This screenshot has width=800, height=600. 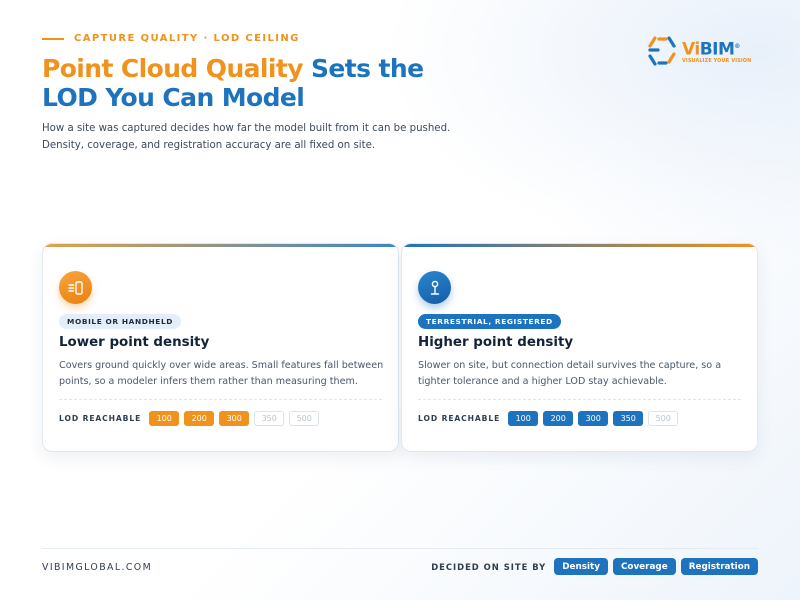 I want to click on logo-registered: ®, so click(x=737, y=47).